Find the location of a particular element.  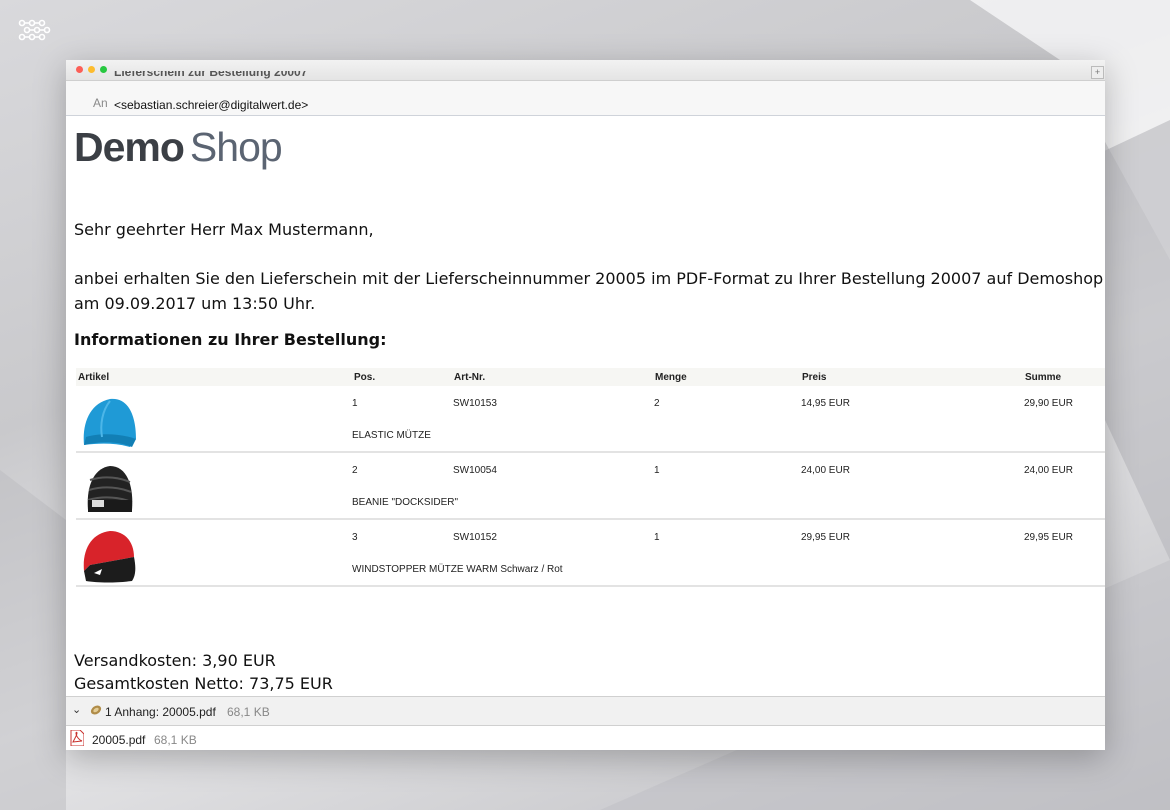

email-header: An <sebastian.schreier@digitalwert.de> is located at coordinates (585, 98).